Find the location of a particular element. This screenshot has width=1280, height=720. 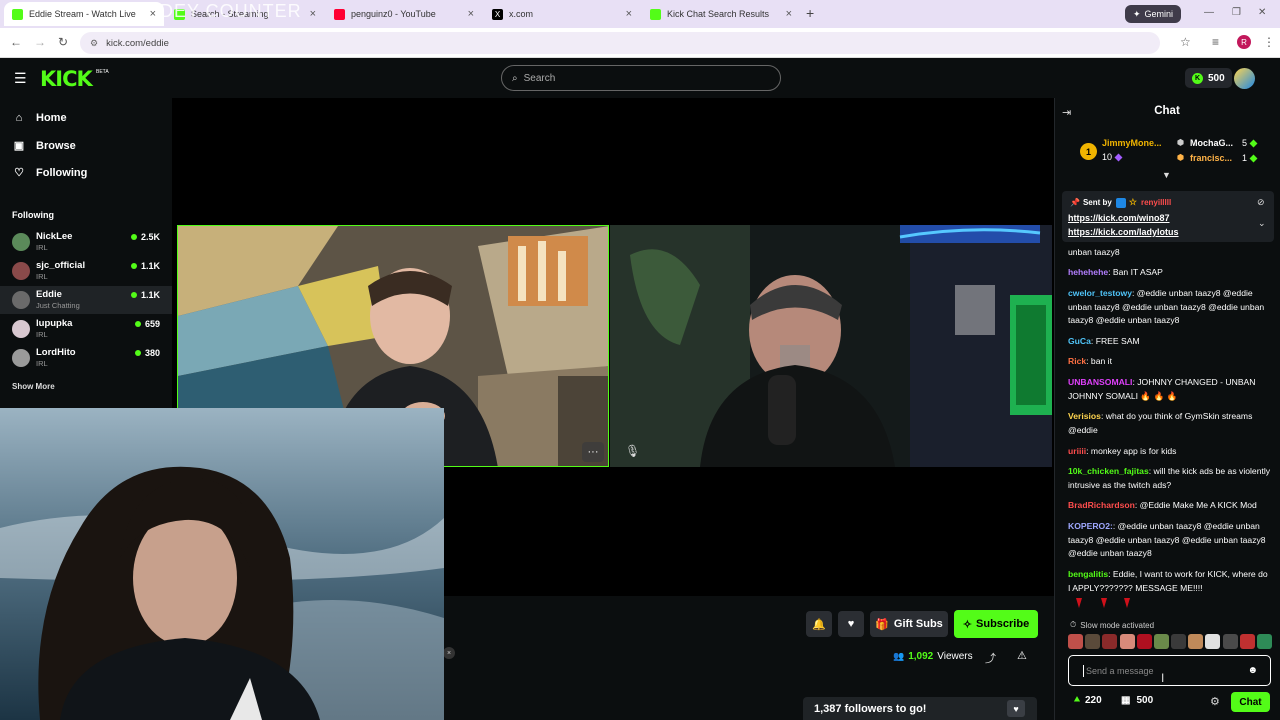

chat-settings-gear-icon: ⚙ is located at coordinates (1215, 701).